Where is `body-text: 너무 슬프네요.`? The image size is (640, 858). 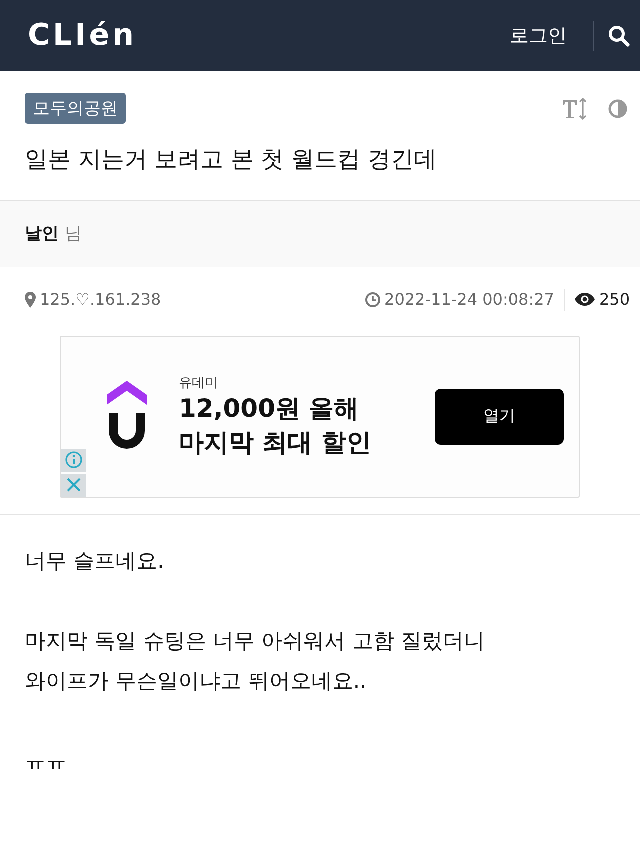
body-text: 너무 슬프네요. is located at coordinates (95, 561).